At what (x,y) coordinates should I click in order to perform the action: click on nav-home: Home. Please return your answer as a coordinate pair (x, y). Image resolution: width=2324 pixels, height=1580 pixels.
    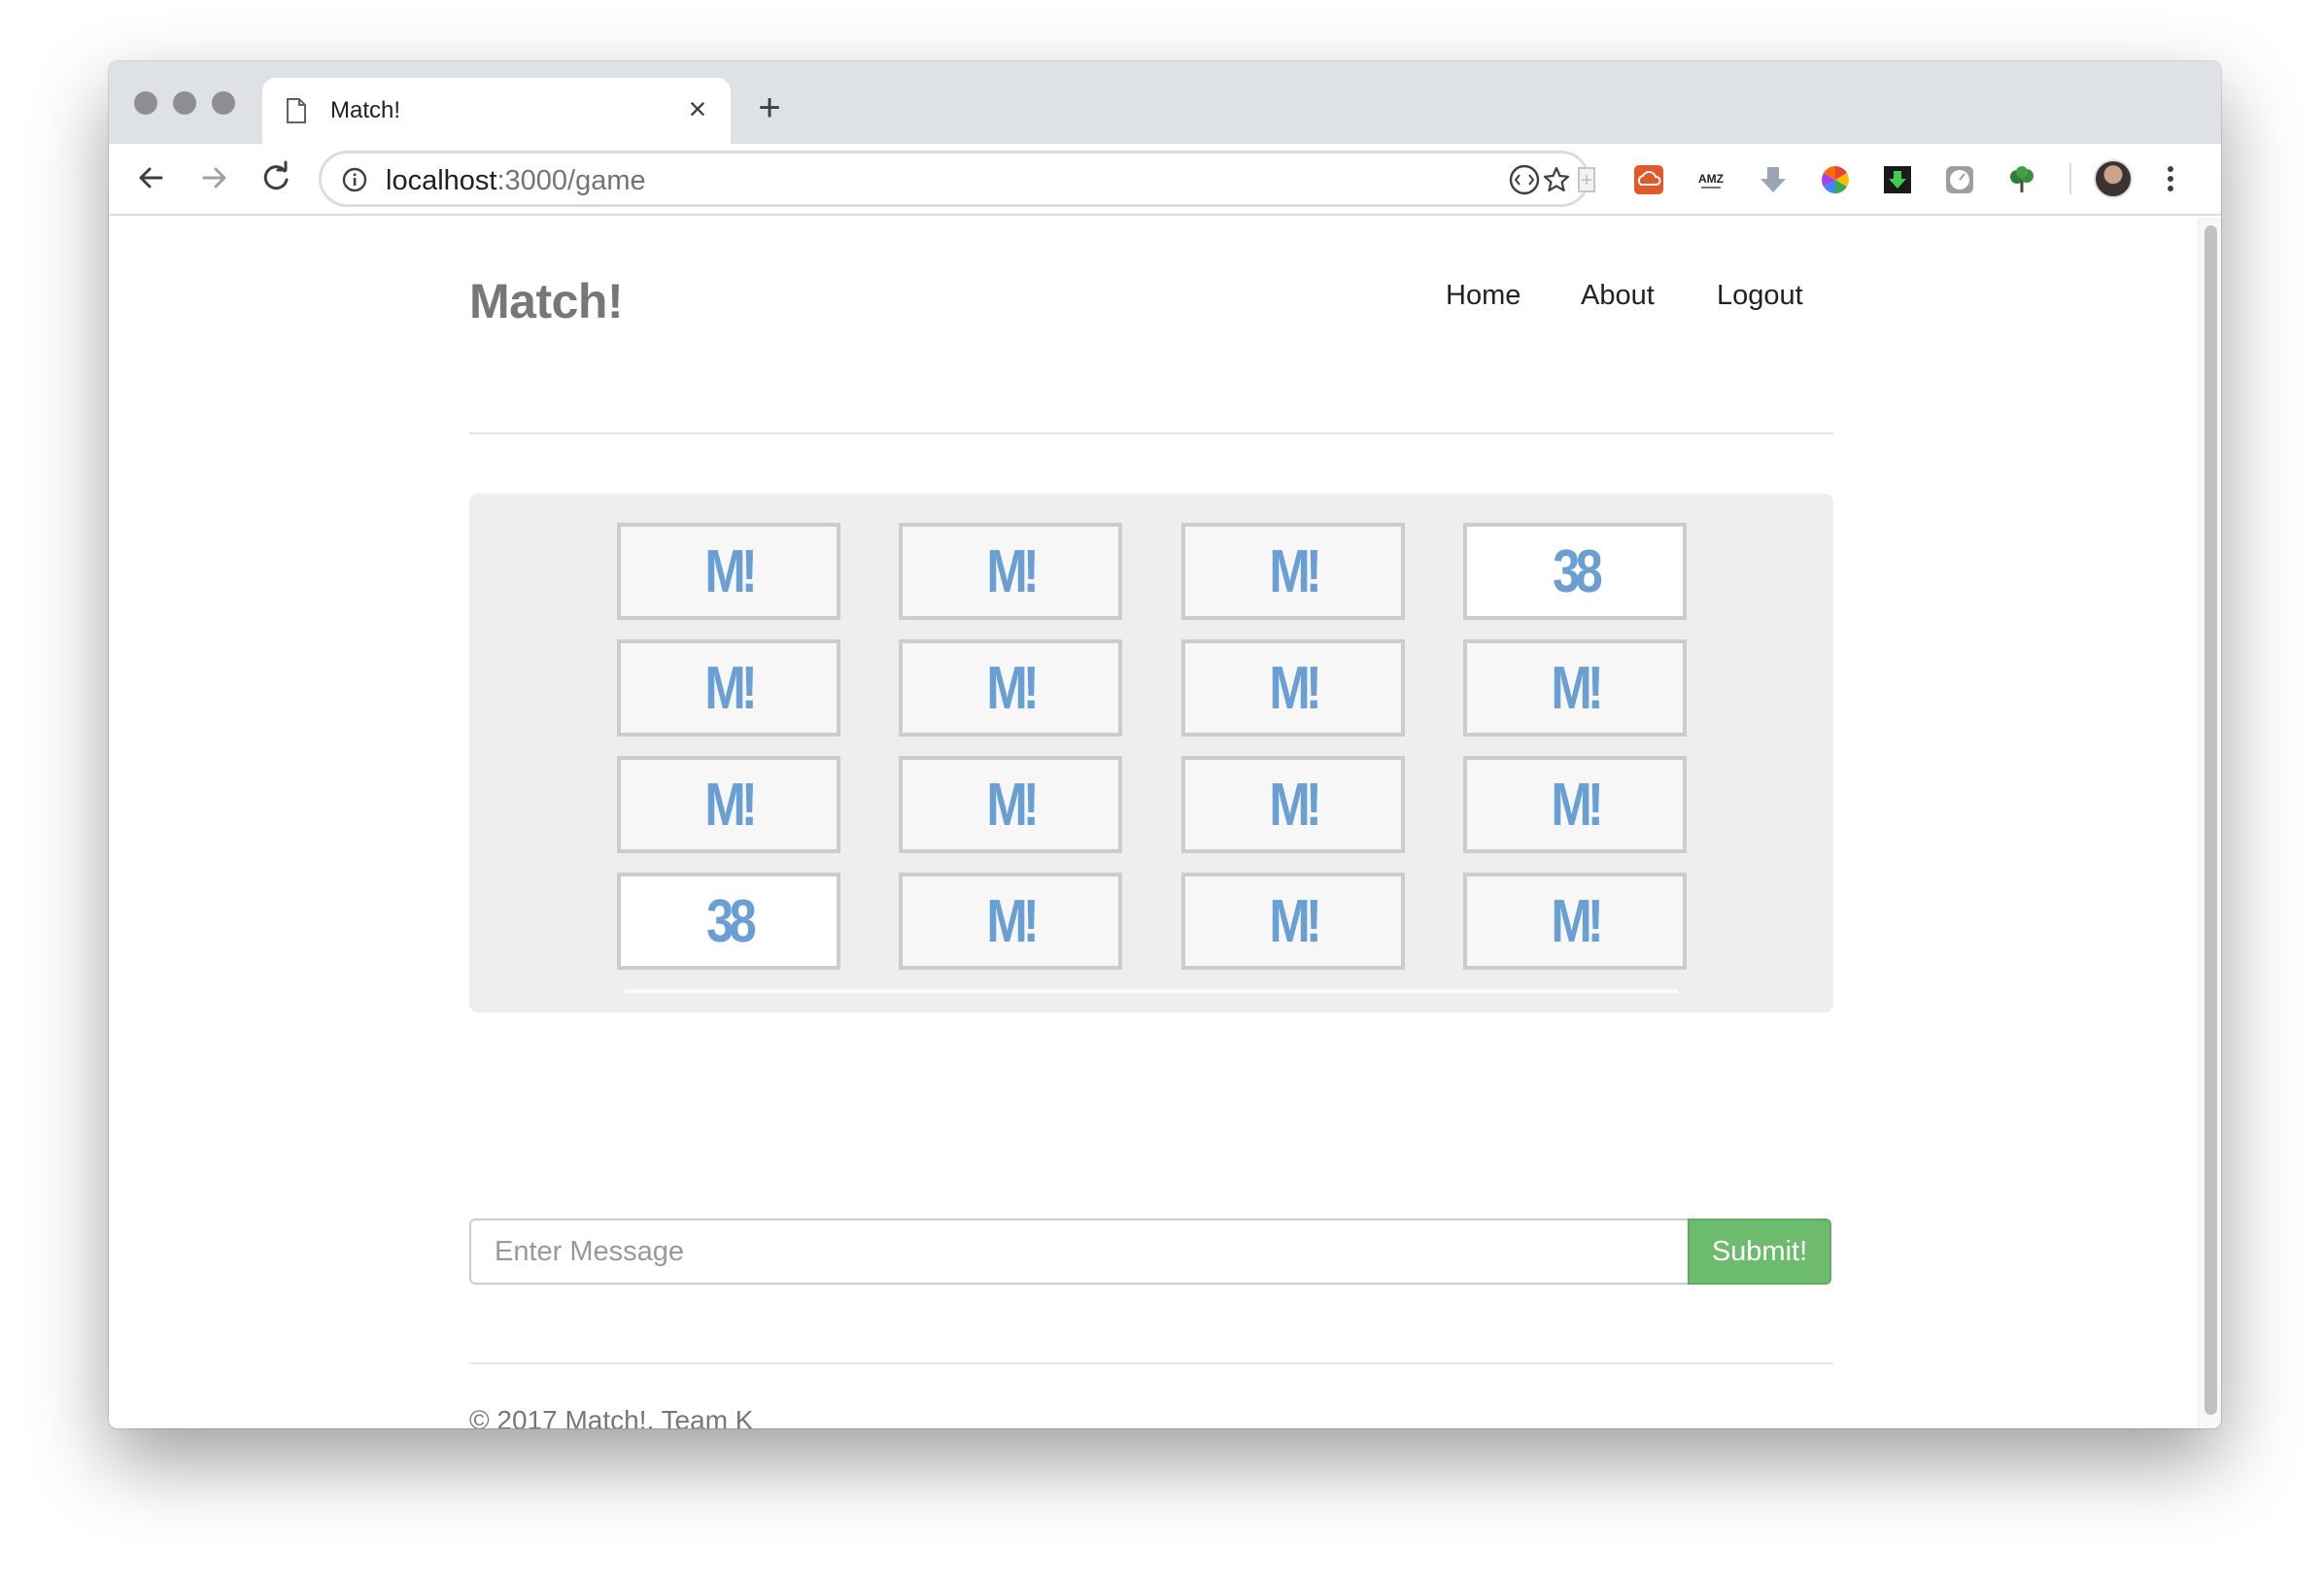
    Looking at the image, I should click on (1484, 296).